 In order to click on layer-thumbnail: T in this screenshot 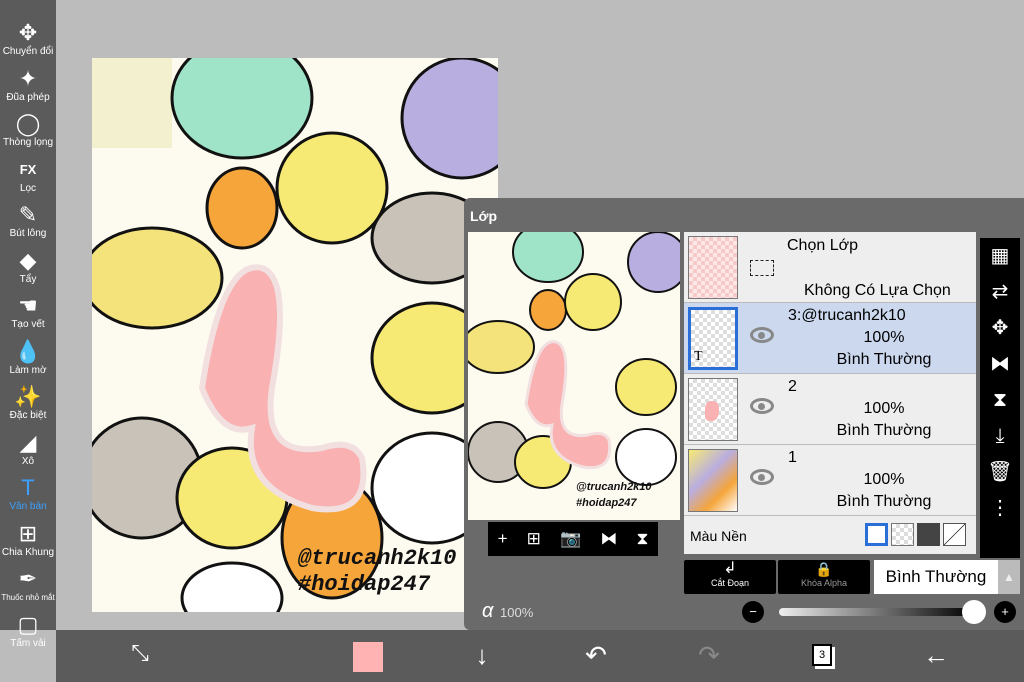, I will do `click(713, 338)`.